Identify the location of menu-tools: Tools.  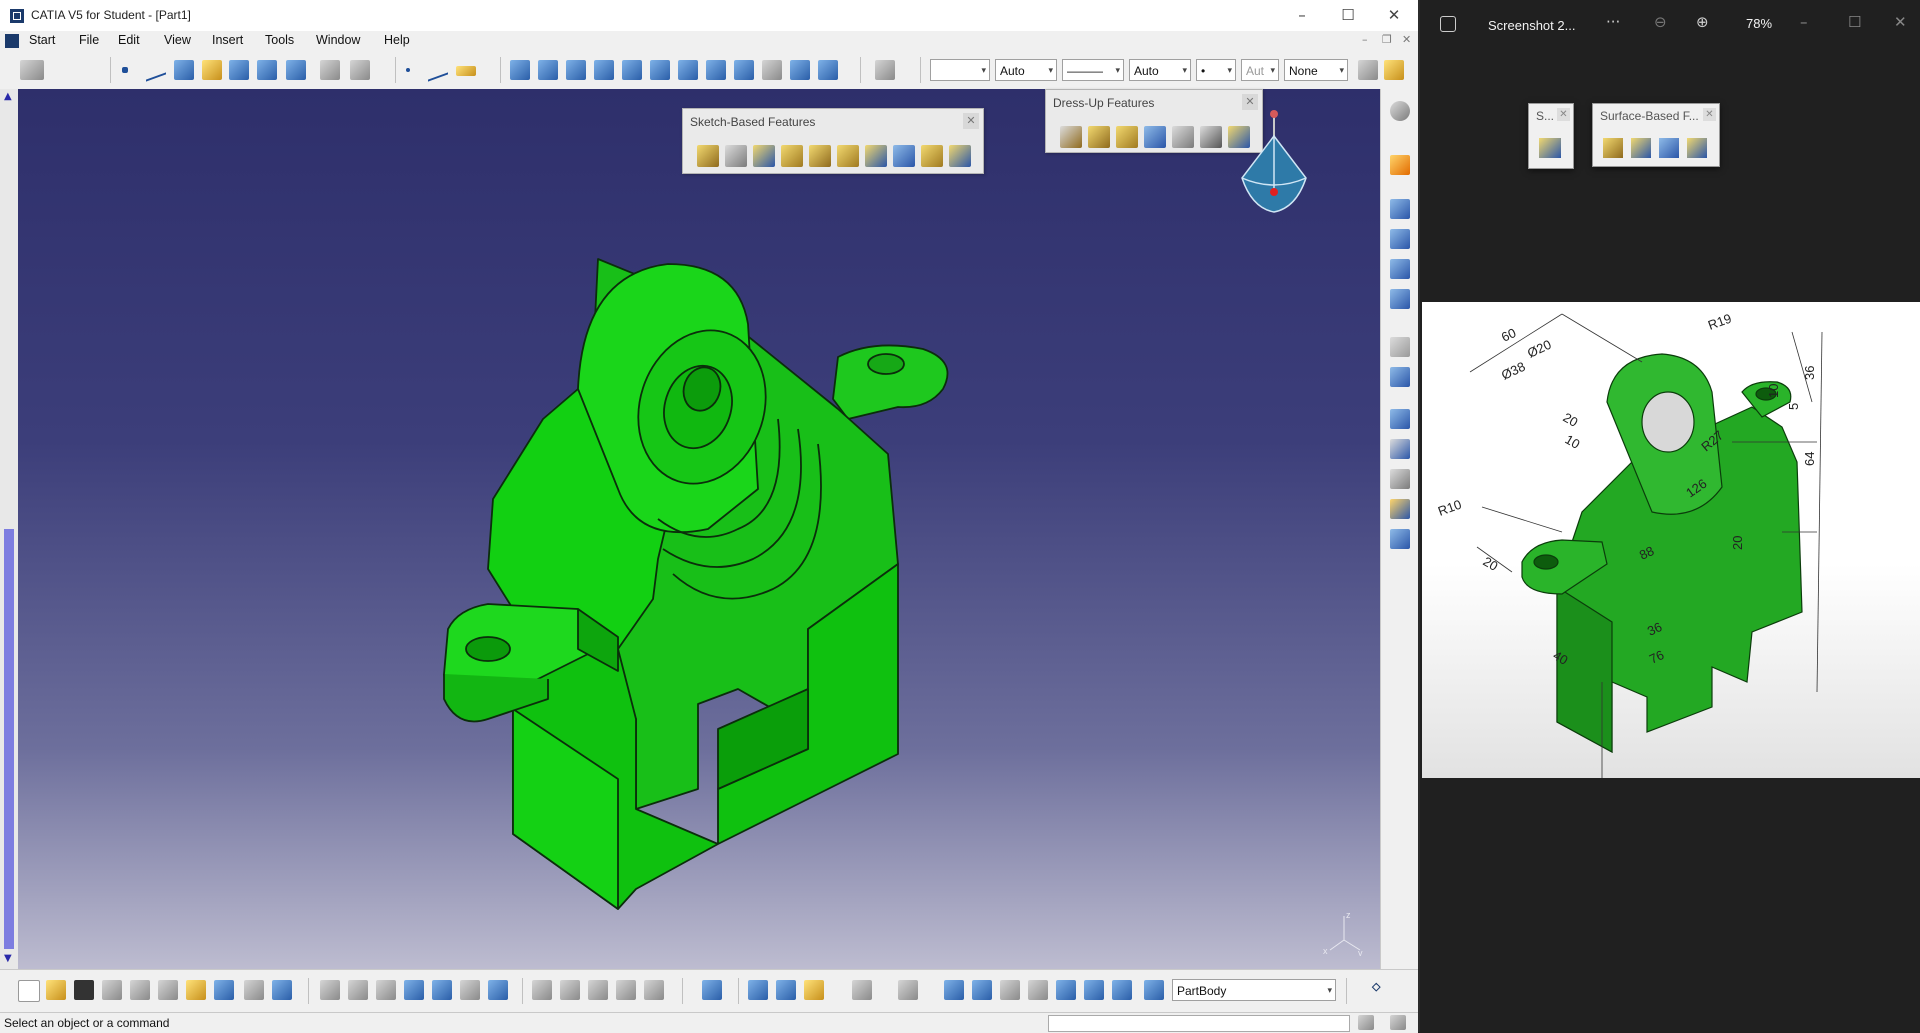
(279, 40).